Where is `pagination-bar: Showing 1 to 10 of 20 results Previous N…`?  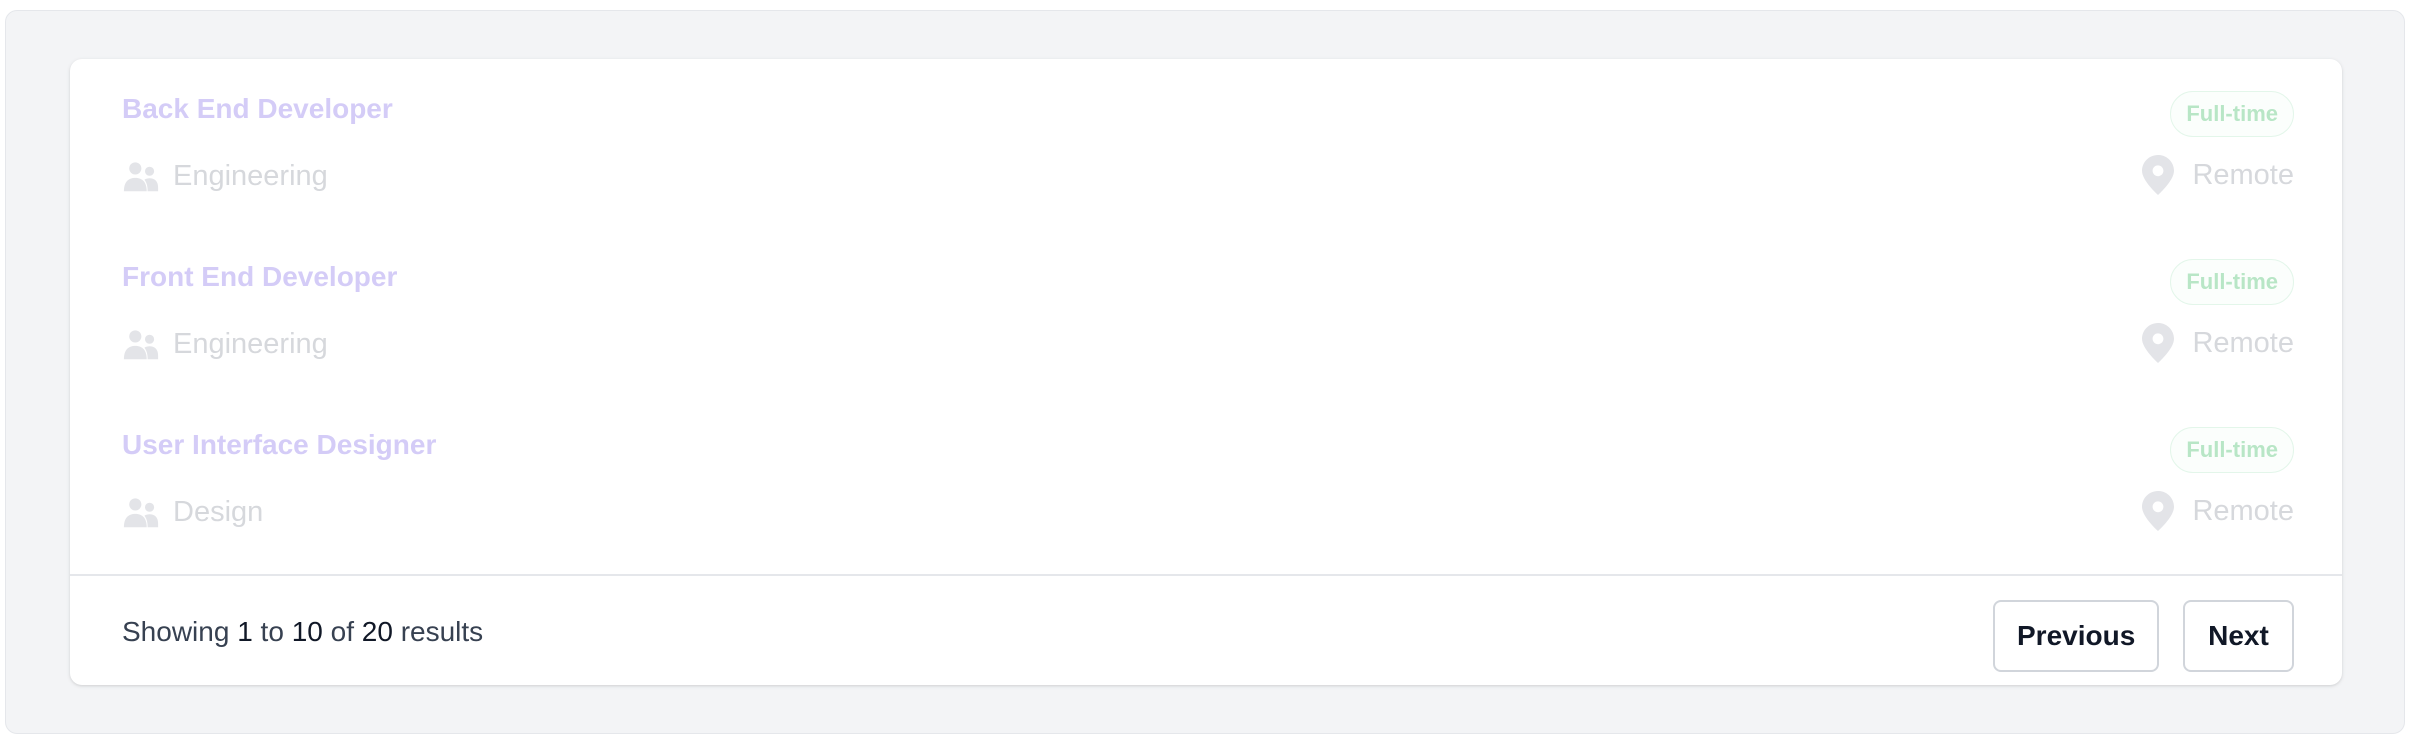
pagination-bar: Showing 1 to 10 of 20 results Previous N… is located at coordinates (1206, 629).